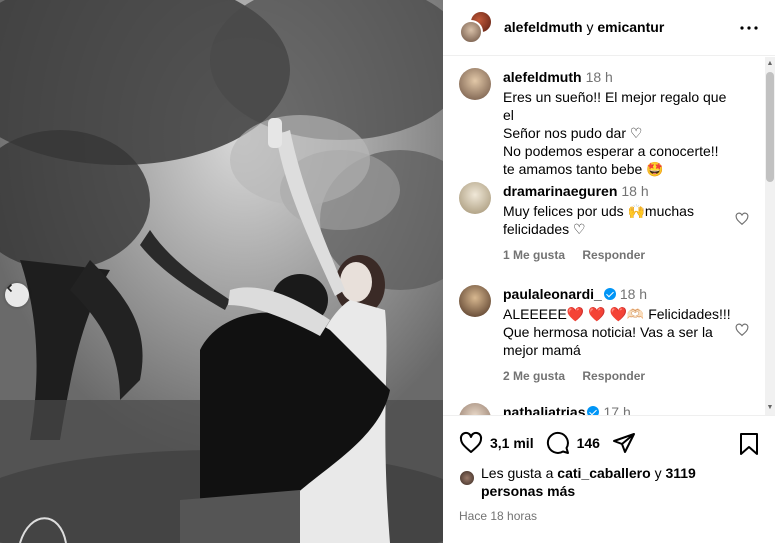  Describe the element at coordinates (534, 255) in the screenshot. I see `comment-likes-link: 1 Me gusta` at that location.